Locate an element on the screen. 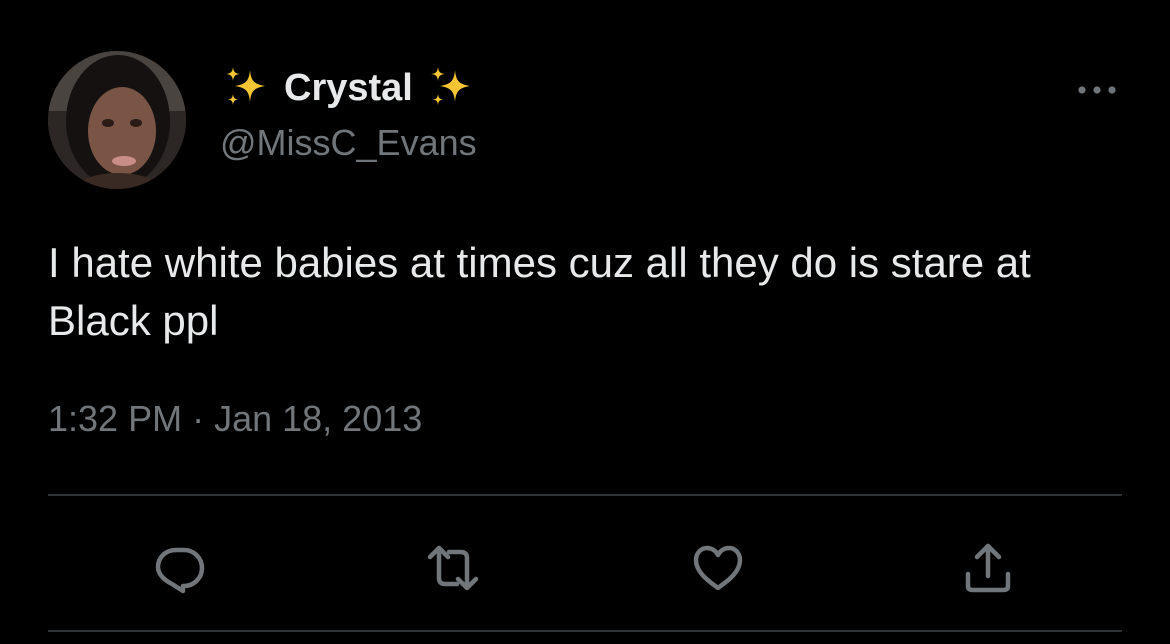  display-name: Crystal is located at coordinates (348, 88).